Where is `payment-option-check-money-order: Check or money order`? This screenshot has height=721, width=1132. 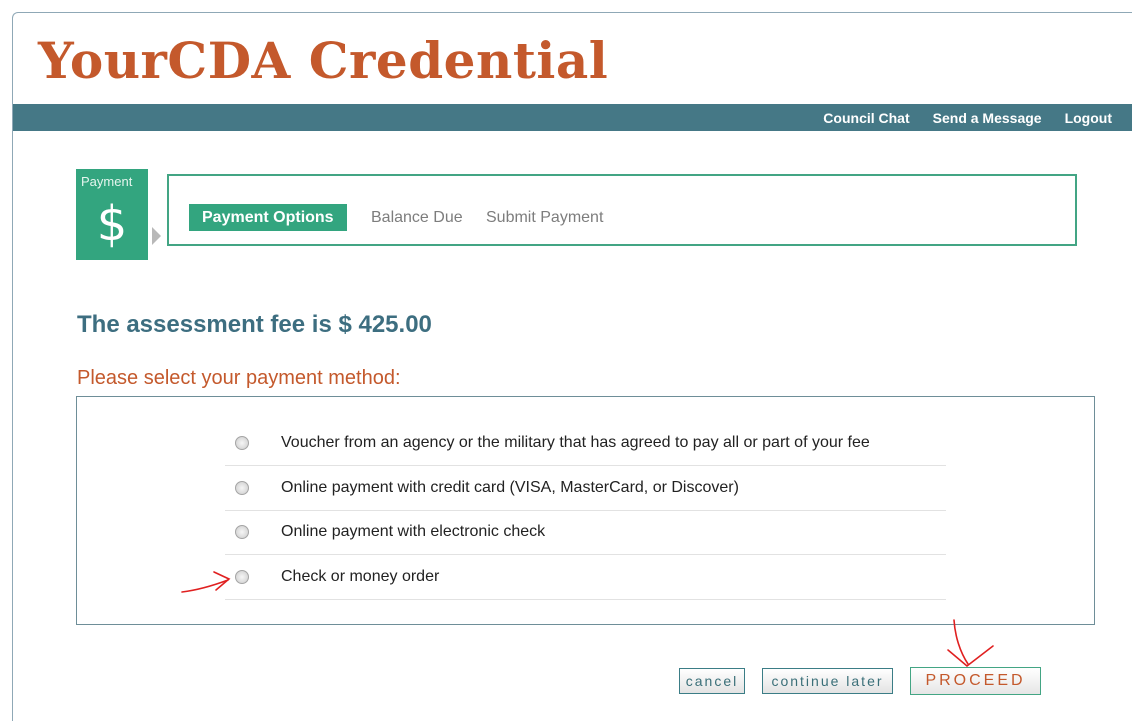
payment-option-check-money-order: Check or money order is located at coordinates (585, 577).